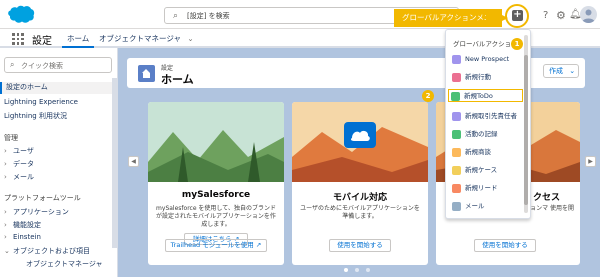 The width and height of the screenshot is (600, 277). Describe the element at coordinates (42, 66) in the screenshot. I see `quick-find-placeholder: クイック検索` at that location.